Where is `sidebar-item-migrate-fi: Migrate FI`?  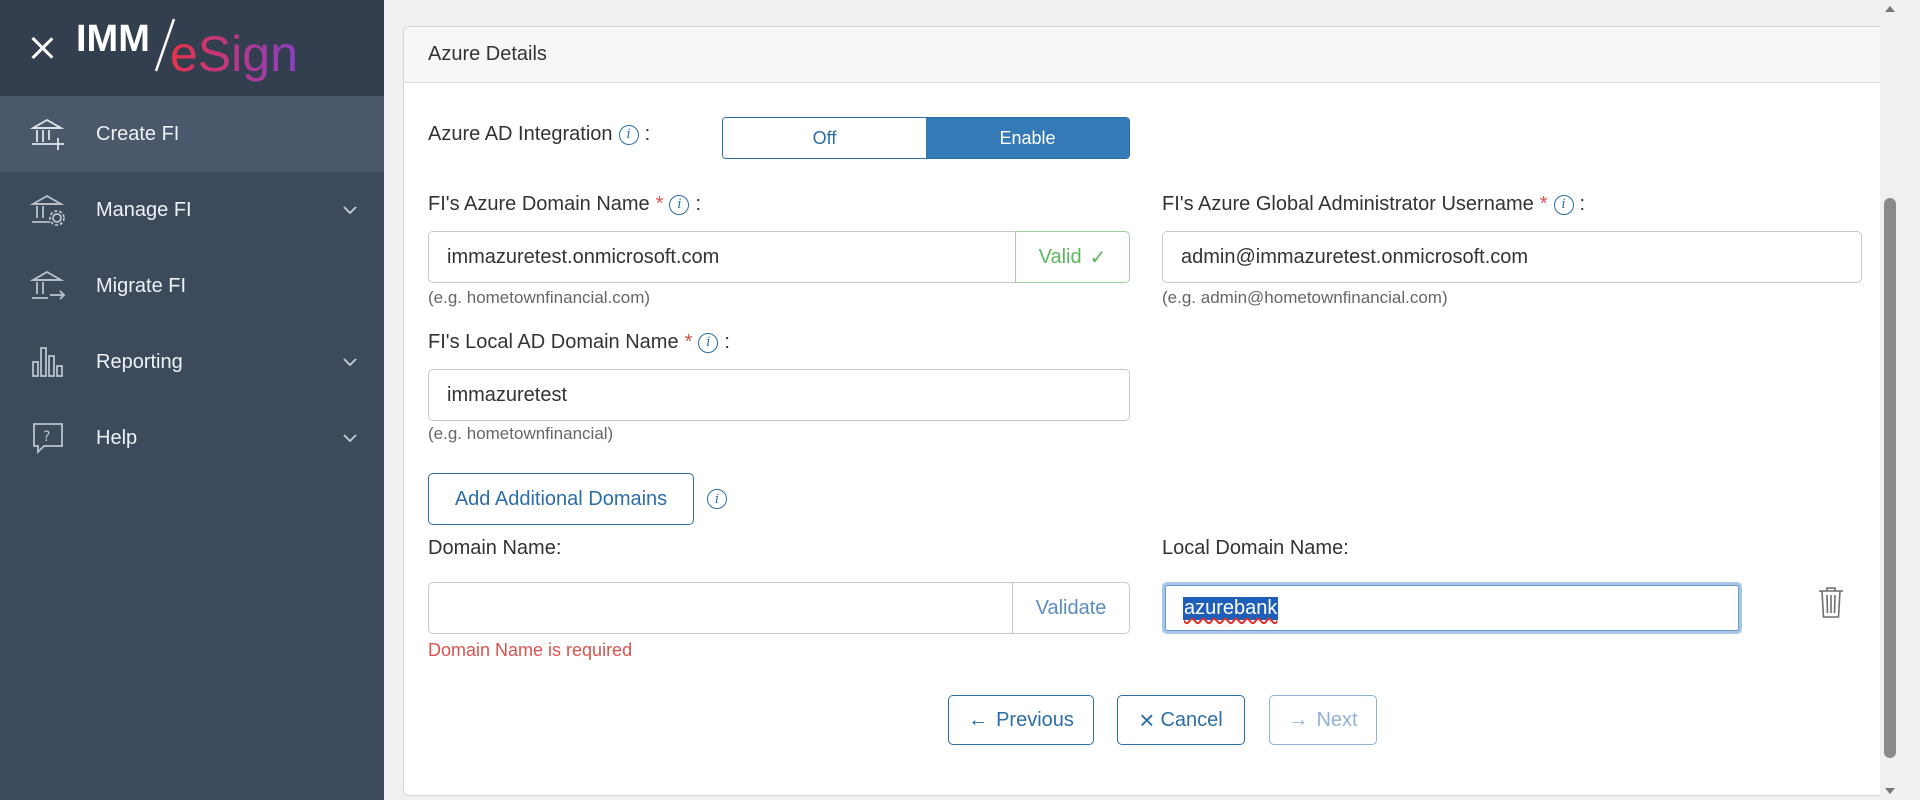 sidebar-item-migrate-fi: Migrate FI is located at coordinates (192, 286).